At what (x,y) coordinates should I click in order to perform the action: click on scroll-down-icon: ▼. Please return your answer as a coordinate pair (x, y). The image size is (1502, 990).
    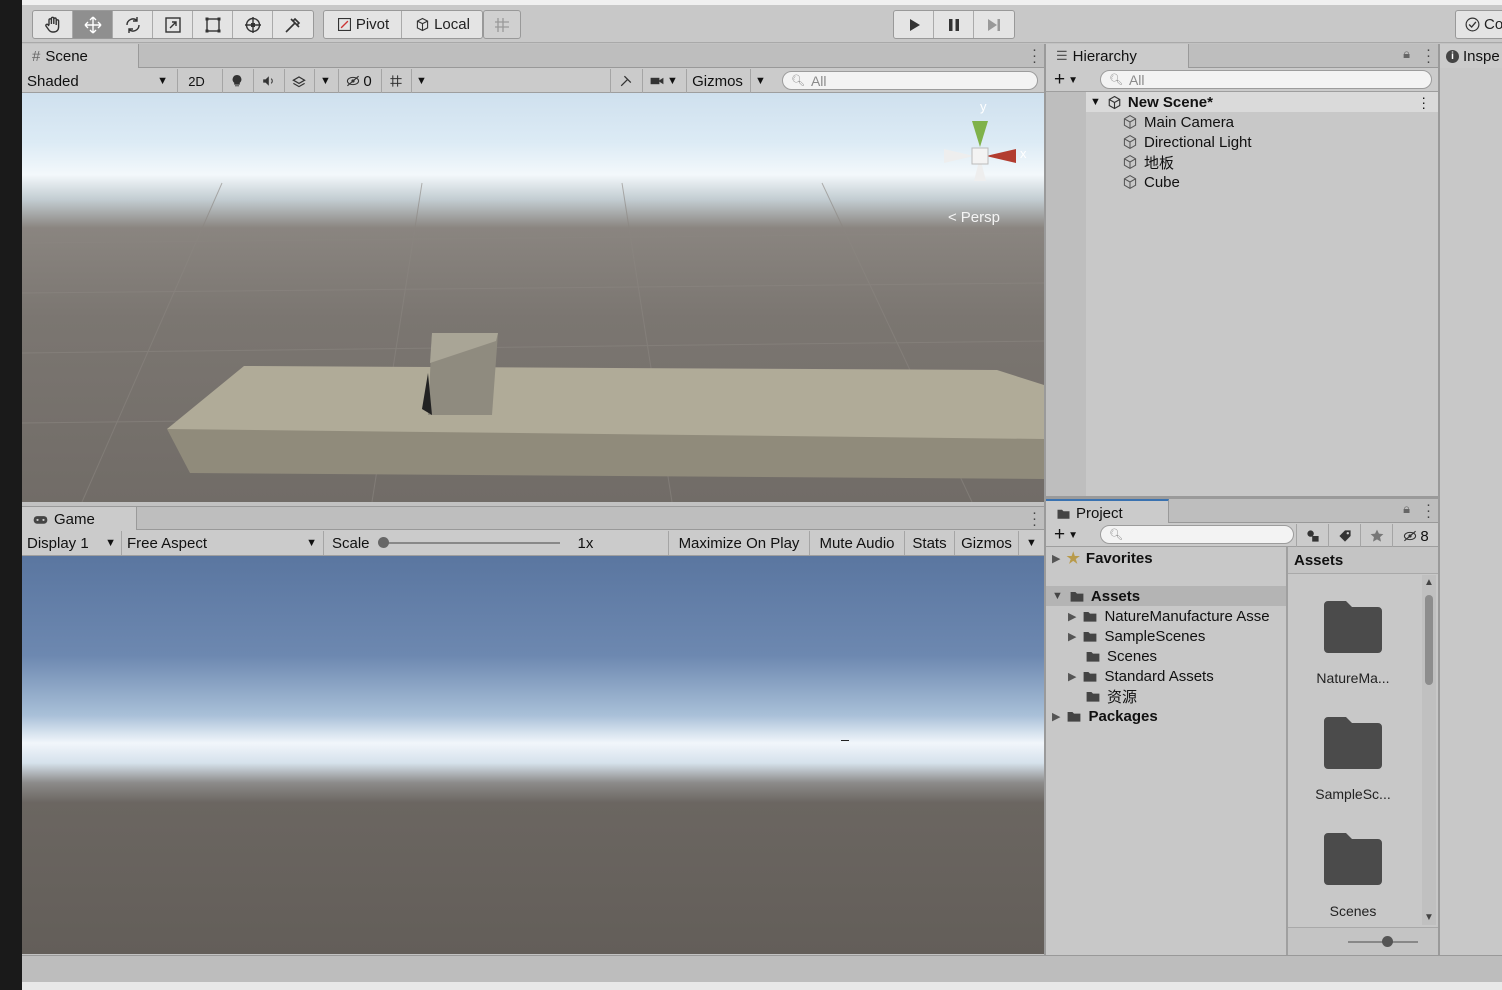
    Looking at the image, I should click on (1429, 917).